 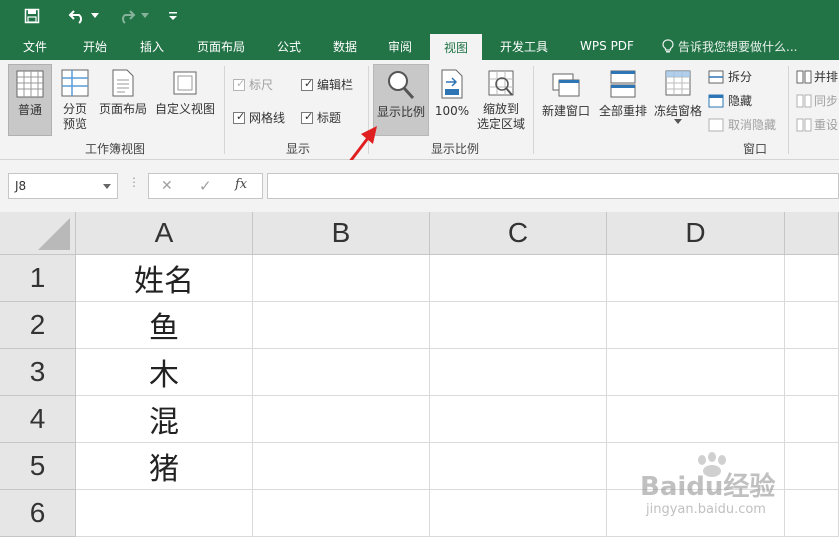 What do you see at coordinates (817, 76) in the screenshot?
I see `side-by-side-button: 并排` at bounding box center [817, 76].